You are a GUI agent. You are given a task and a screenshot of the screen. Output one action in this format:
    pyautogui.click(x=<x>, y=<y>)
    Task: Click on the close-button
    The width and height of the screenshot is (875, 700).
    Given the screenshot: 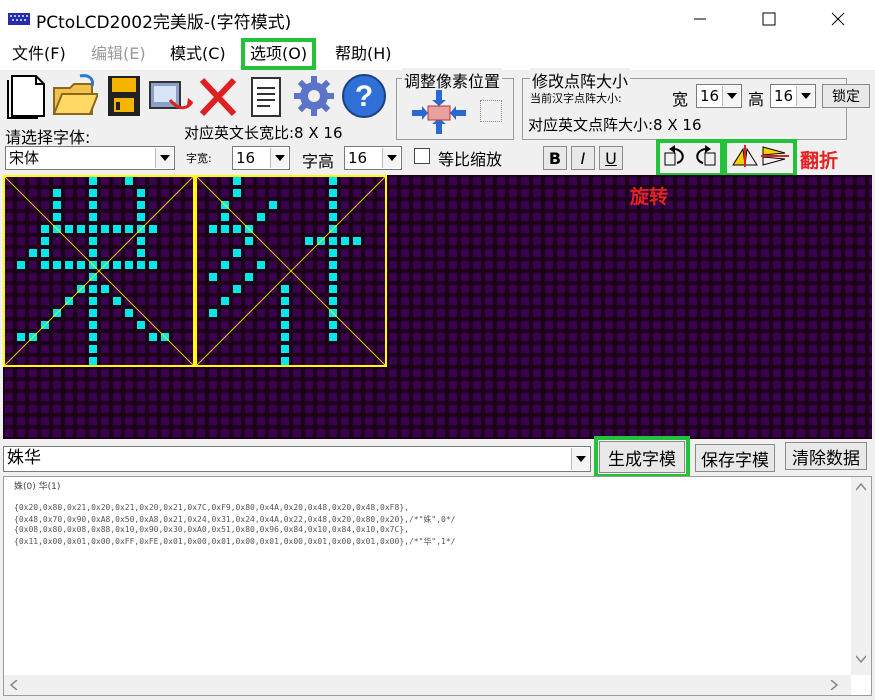 What is the action you would take?
    pyautogui.click(x=838, y=19)
    